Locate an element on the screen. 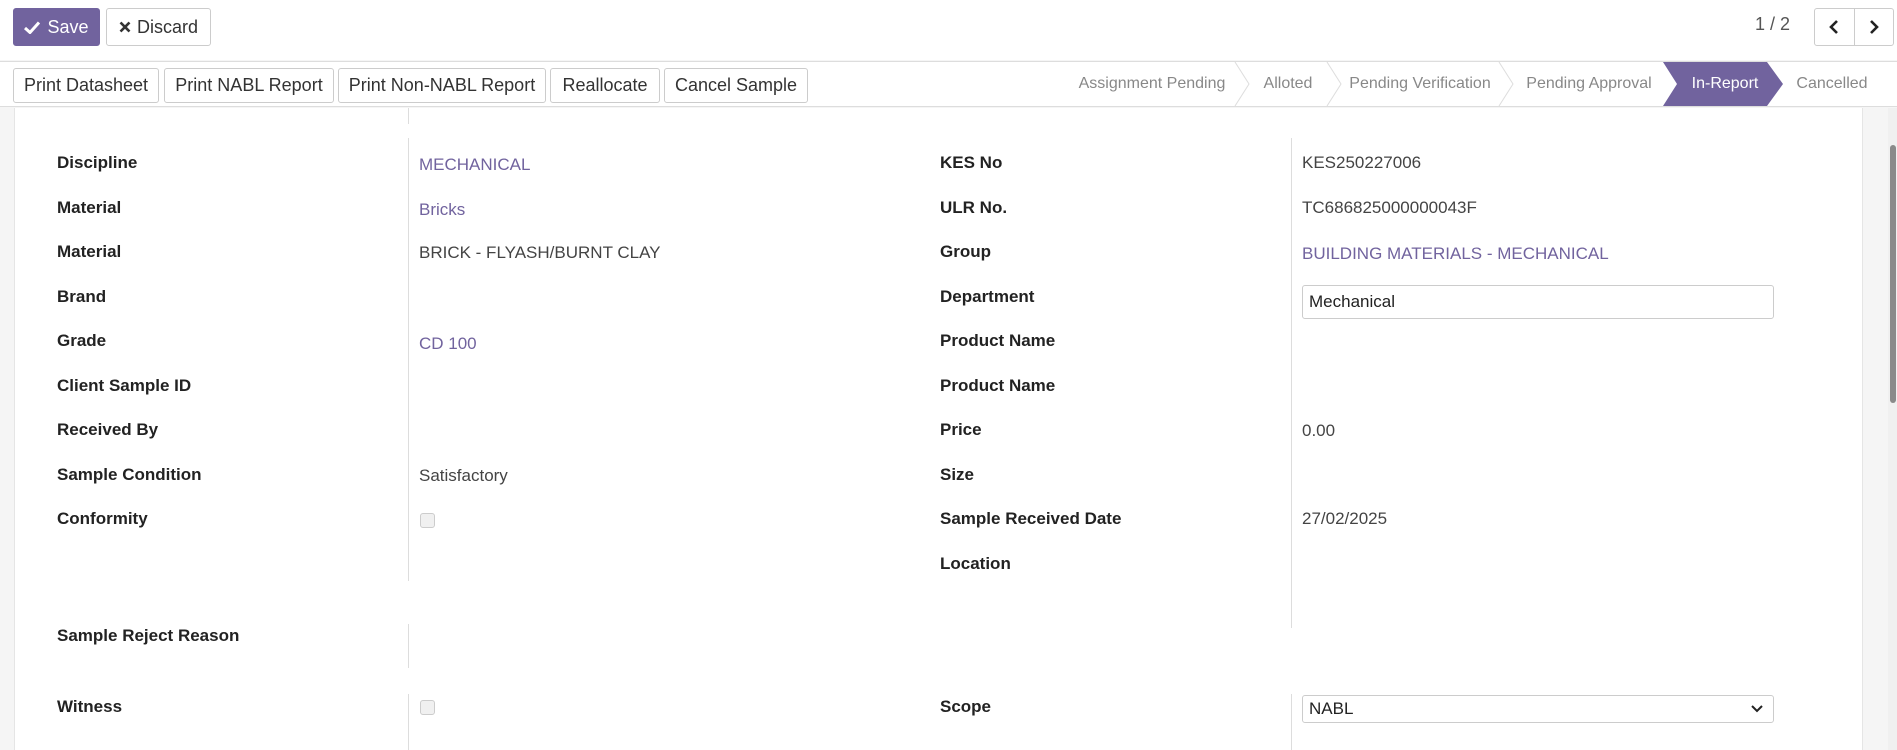 This screenshot has height=750, width=1897. discard-button: Discard is located at coordinates (158, 27).